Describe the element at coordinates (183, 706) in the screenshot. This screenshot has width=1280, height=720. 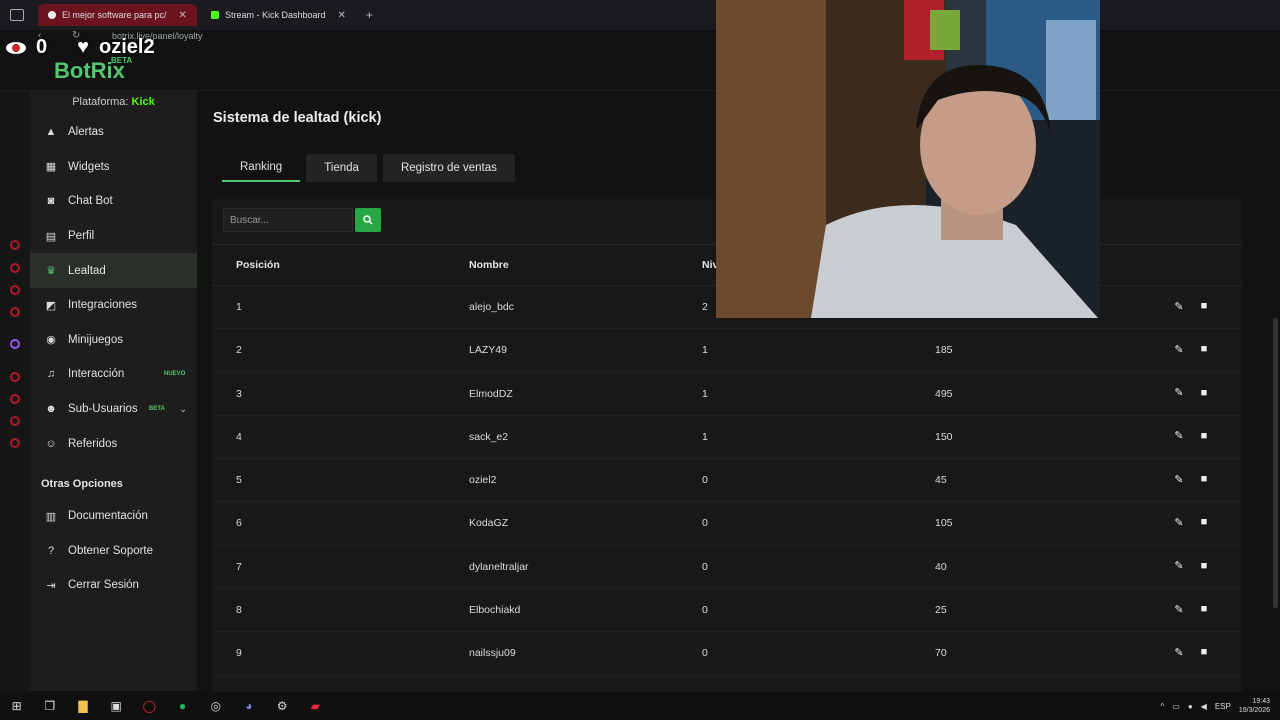
I see `spotify-icon: ●` at that location.